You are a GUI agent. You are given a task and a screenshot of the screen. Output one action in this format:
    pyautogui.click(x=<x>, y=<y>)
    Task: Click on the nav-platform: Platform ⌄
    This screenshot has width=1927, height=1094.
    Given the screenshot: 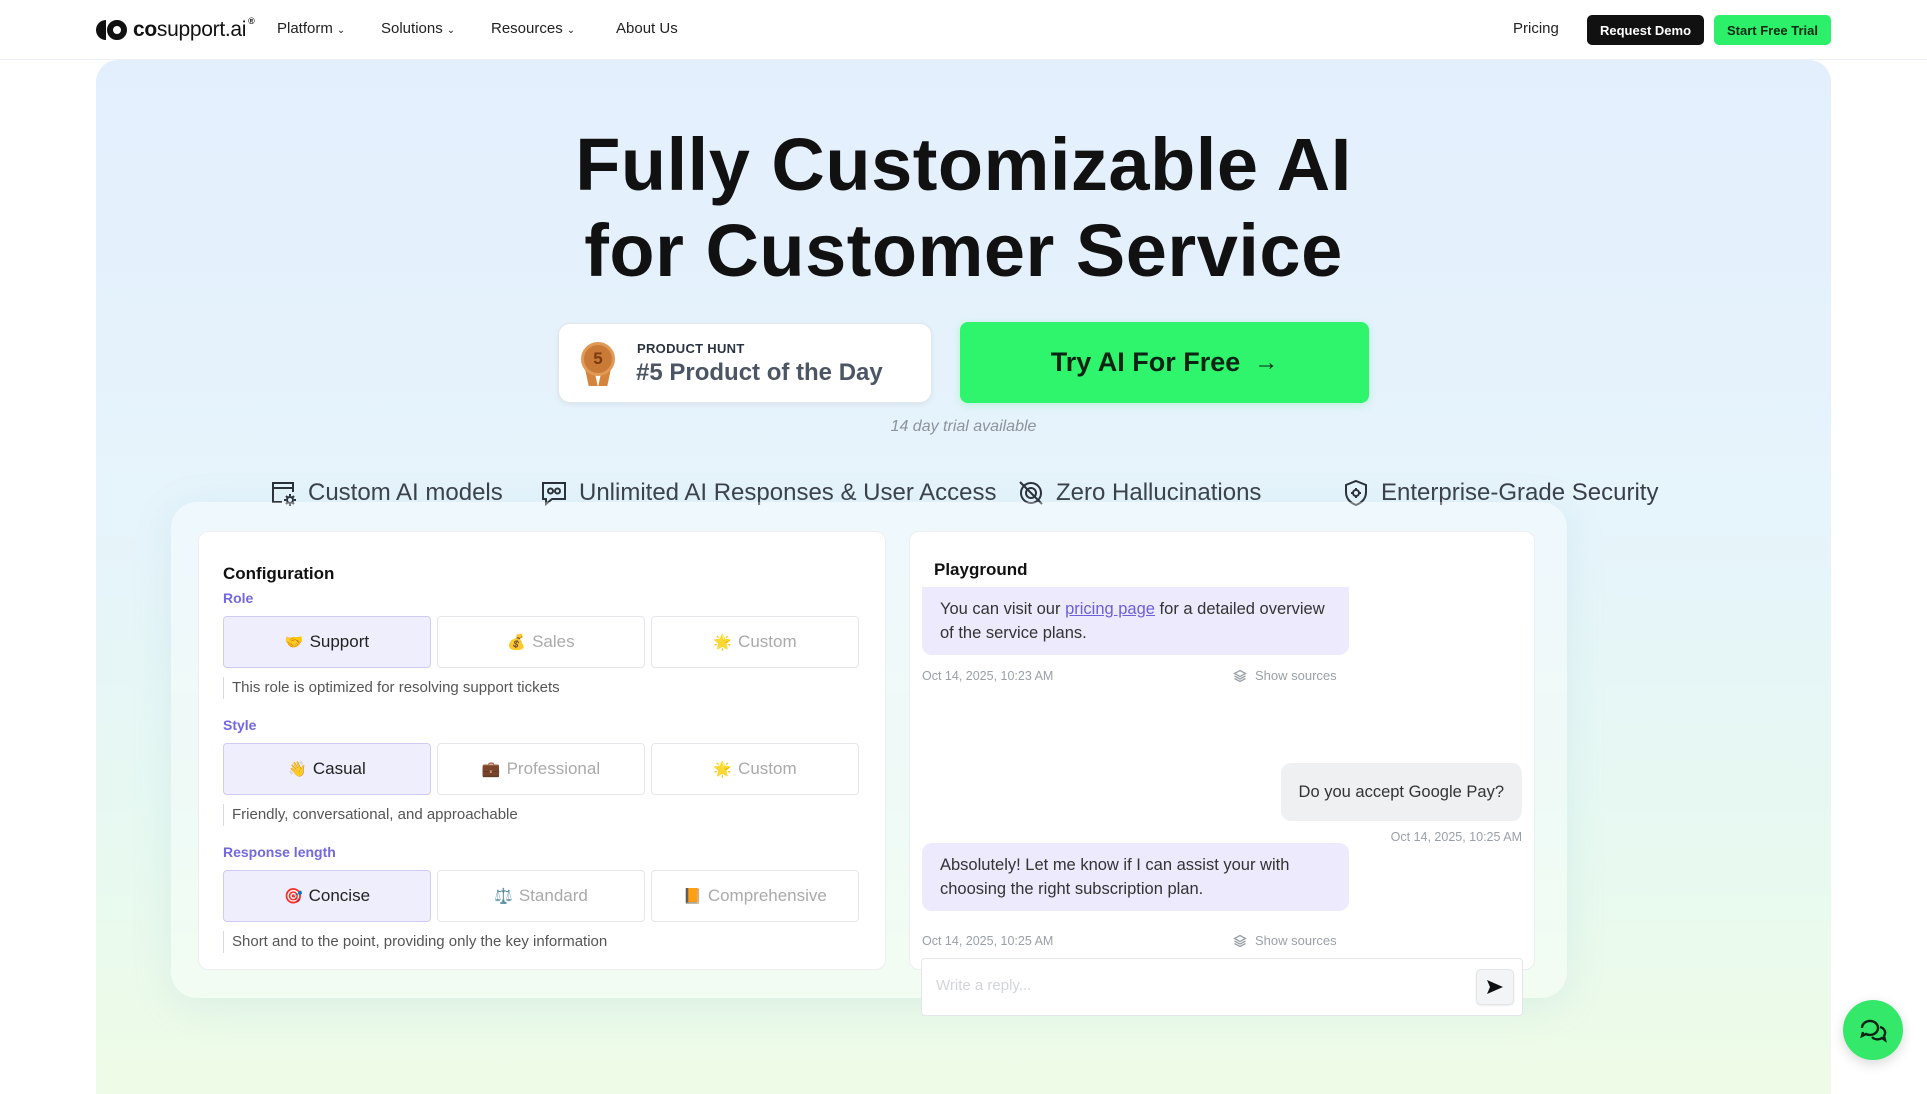 What is the action you would take?
    pyautogui.click(x=322, y=28)
    